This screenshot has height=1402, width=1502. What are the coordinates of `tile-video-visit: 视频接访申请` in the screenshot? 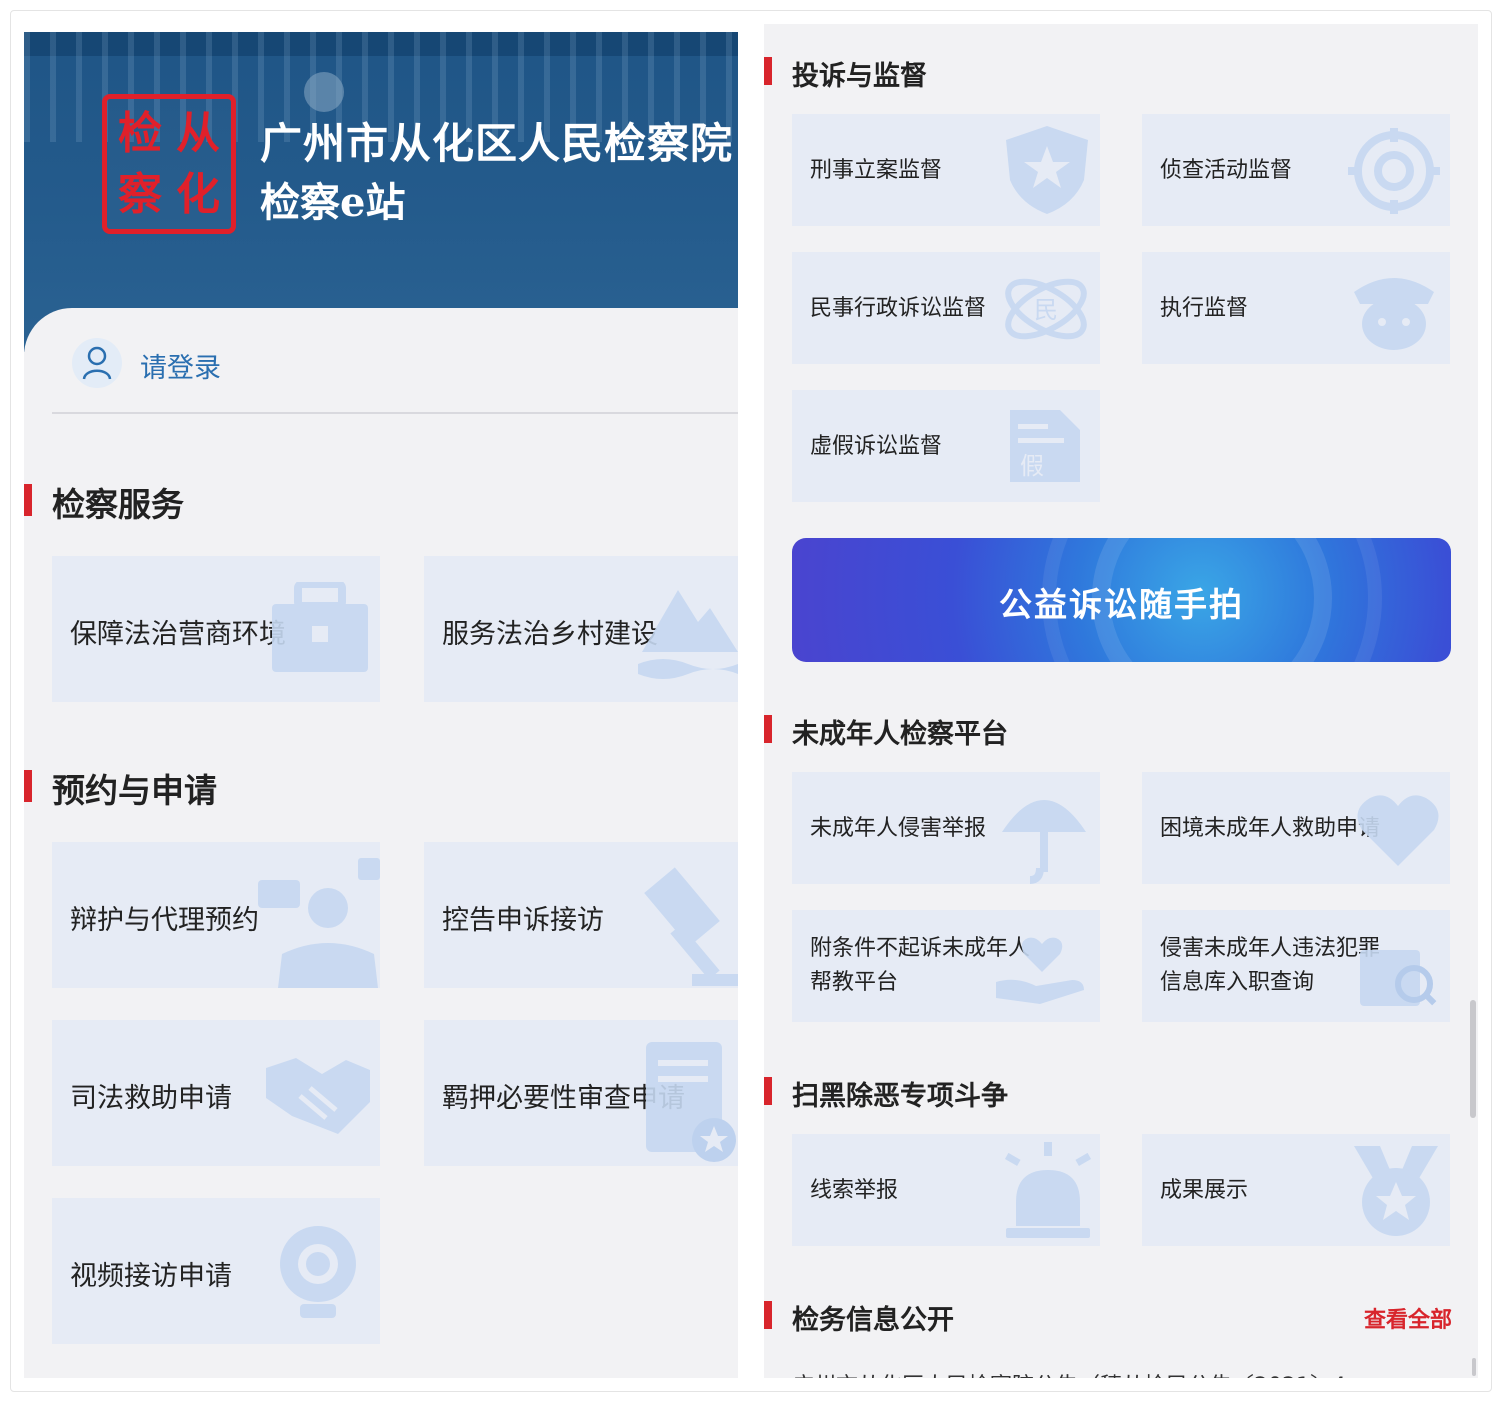 It's located at (216, 1271).